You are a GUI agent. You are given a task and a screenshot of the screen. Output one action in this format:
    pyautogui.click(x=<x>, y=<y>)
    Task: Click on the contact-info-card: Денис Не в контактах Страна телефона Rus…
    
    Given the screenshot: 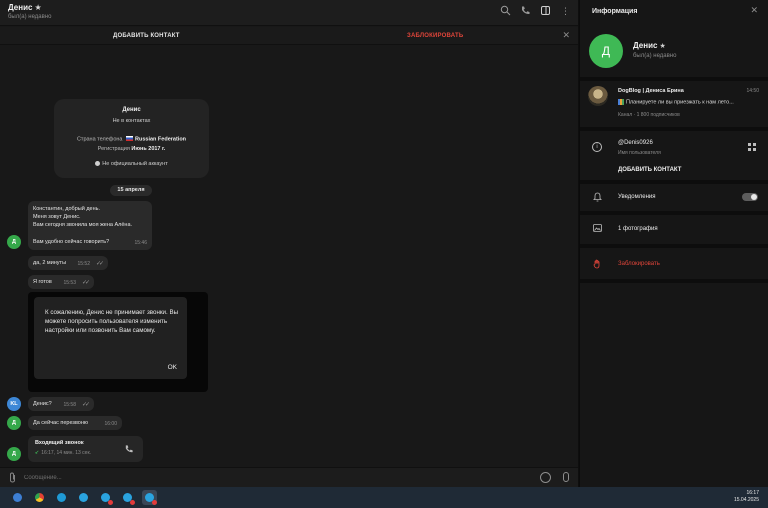 What is the action you would take?
    pyautogui.click(x=131, y=138)
    